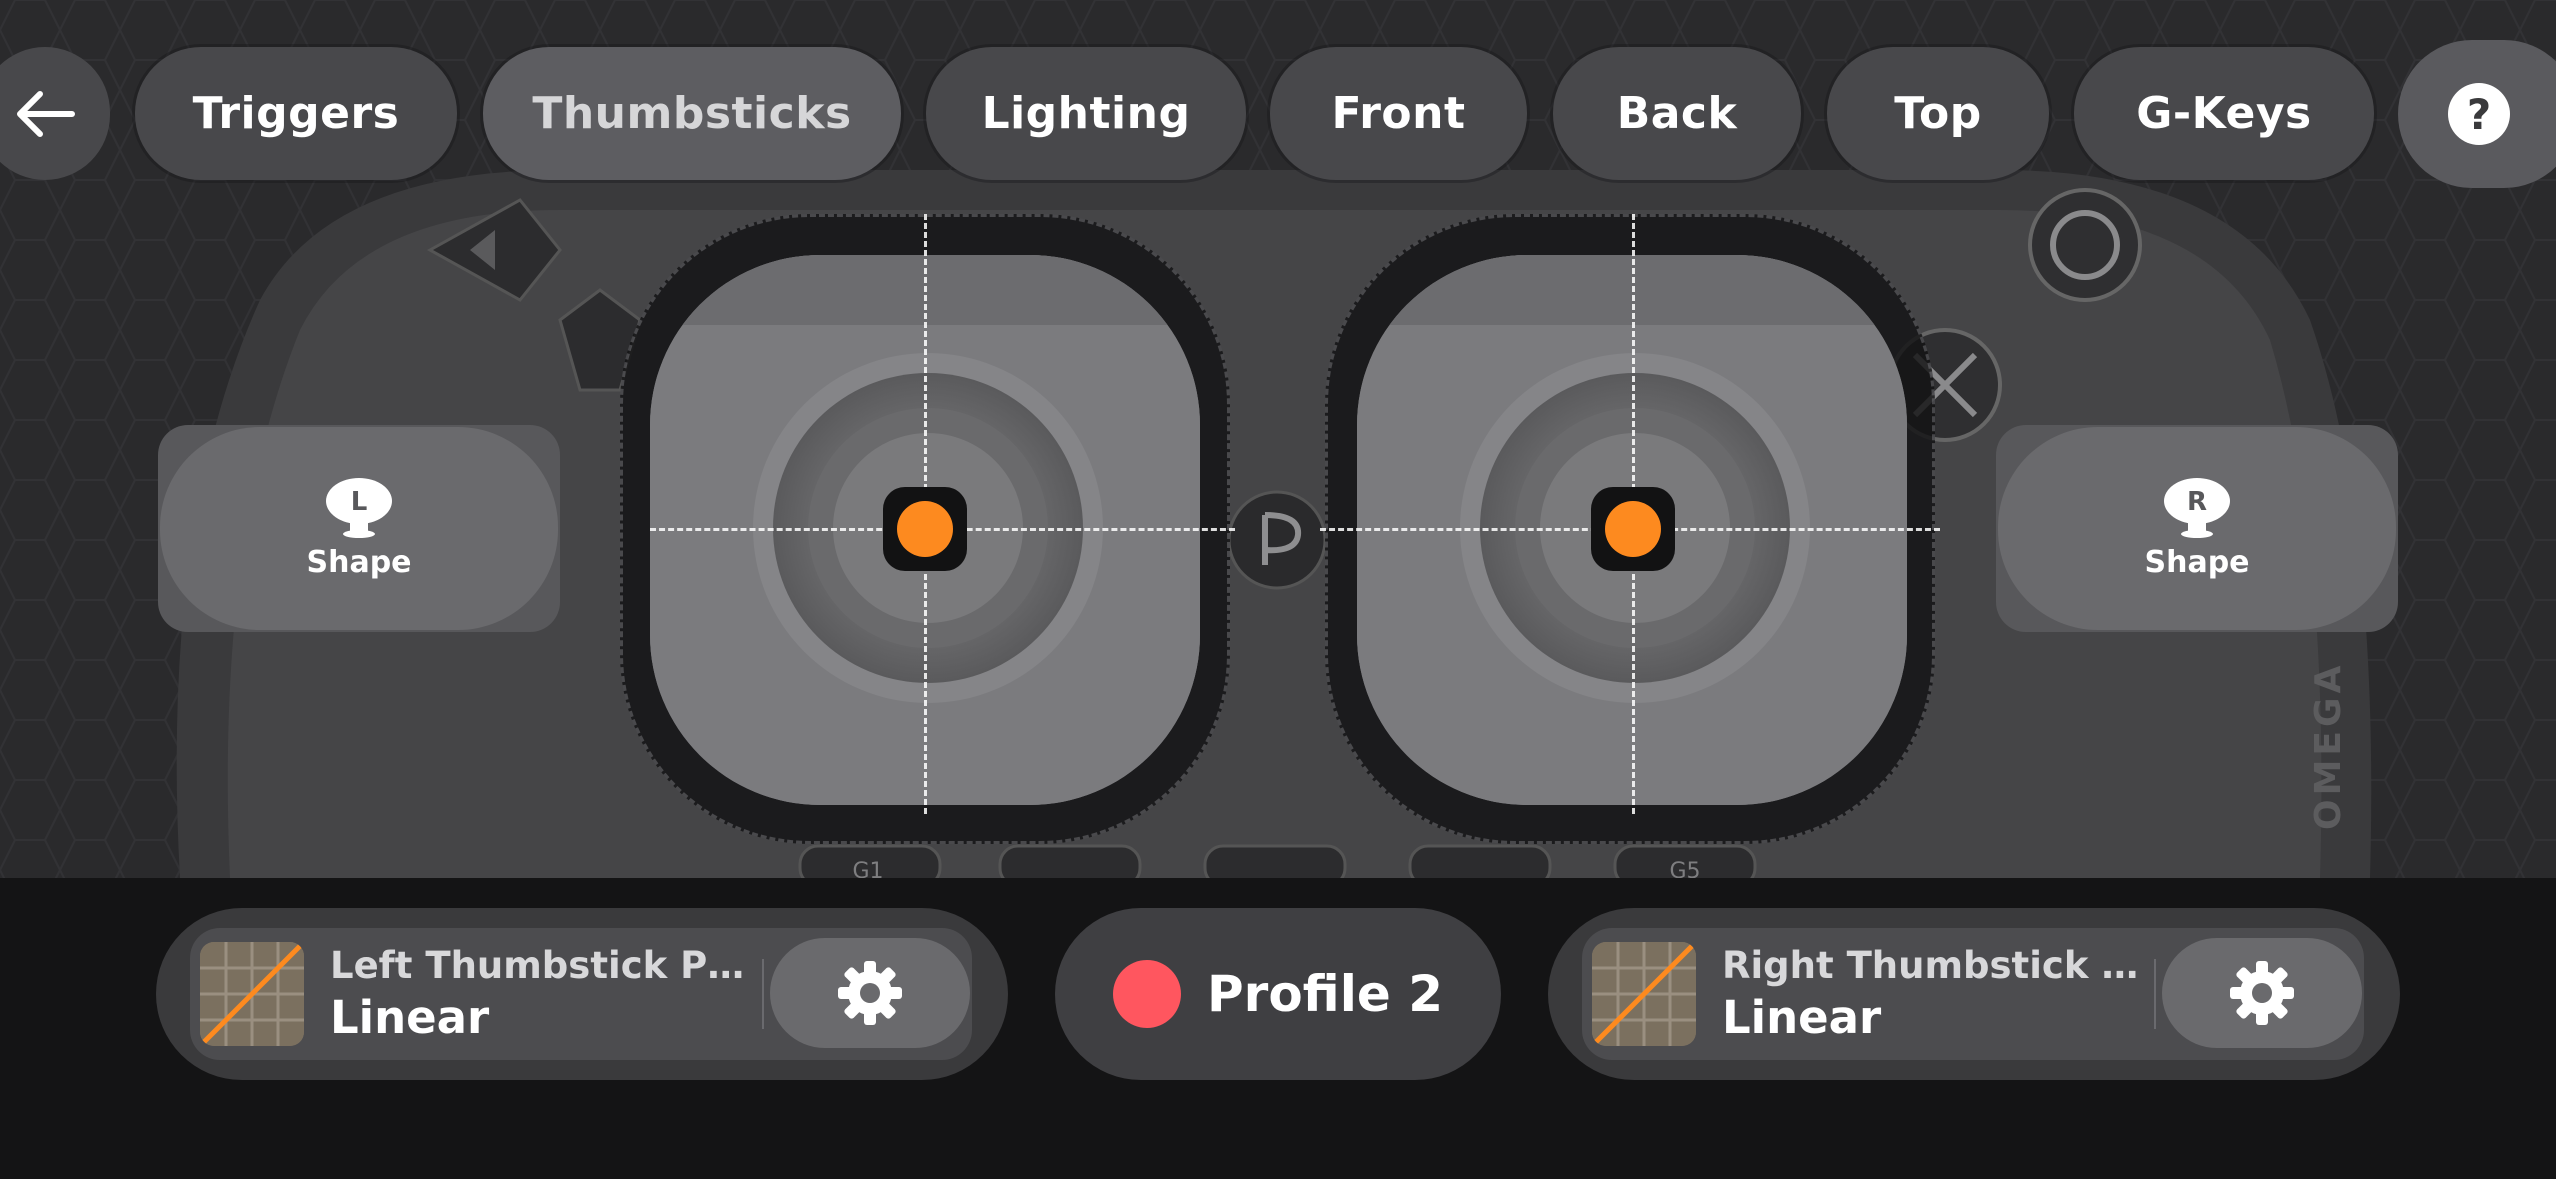  I want to click on left-shape-button: L Shape, so click(359, 528).